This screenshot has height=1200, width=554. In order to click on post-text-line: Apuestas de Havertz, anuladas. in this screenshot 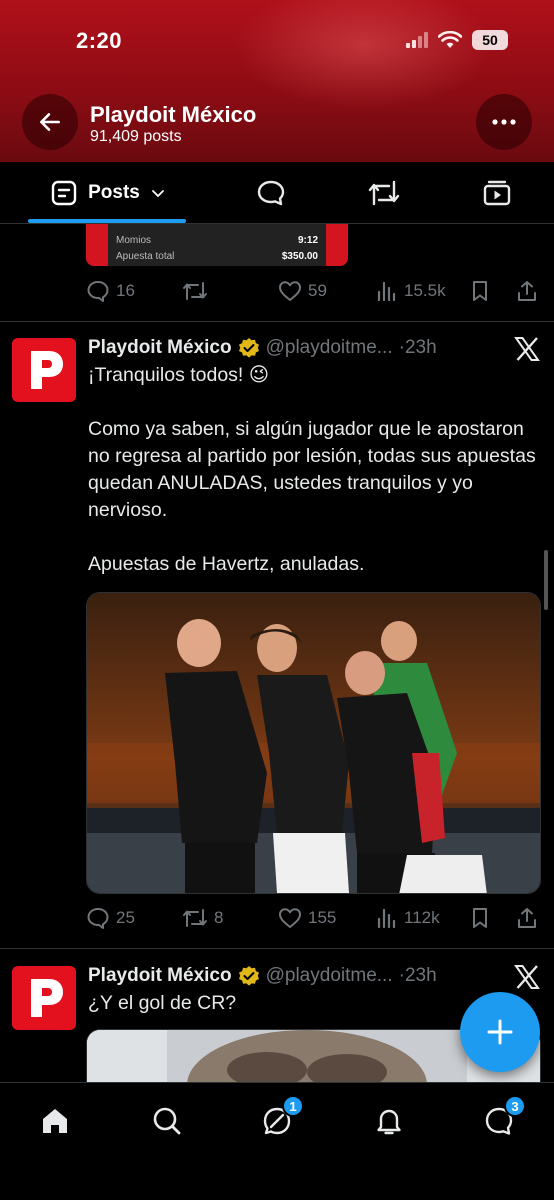, I will do `click(226, 564)`.